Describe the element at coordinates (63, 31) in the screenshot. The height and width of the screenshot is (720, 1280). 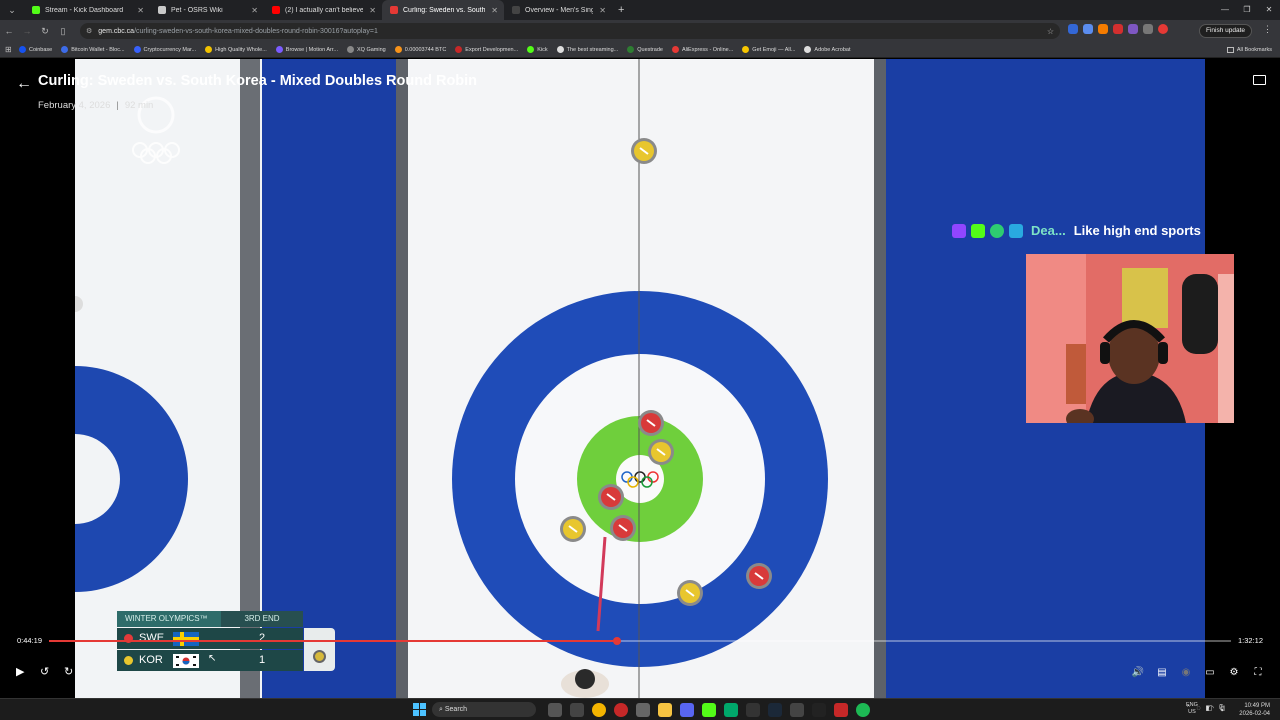
I see `side-panel-icon: ▯` at that location.